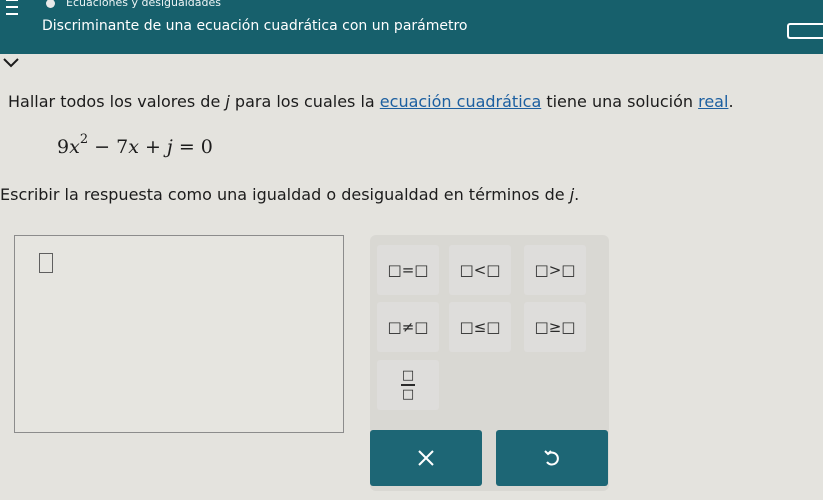  What do you see at coordinates (12, 9) in the screenshot?
I see `menu-icon` at bounding box center [12, 9].